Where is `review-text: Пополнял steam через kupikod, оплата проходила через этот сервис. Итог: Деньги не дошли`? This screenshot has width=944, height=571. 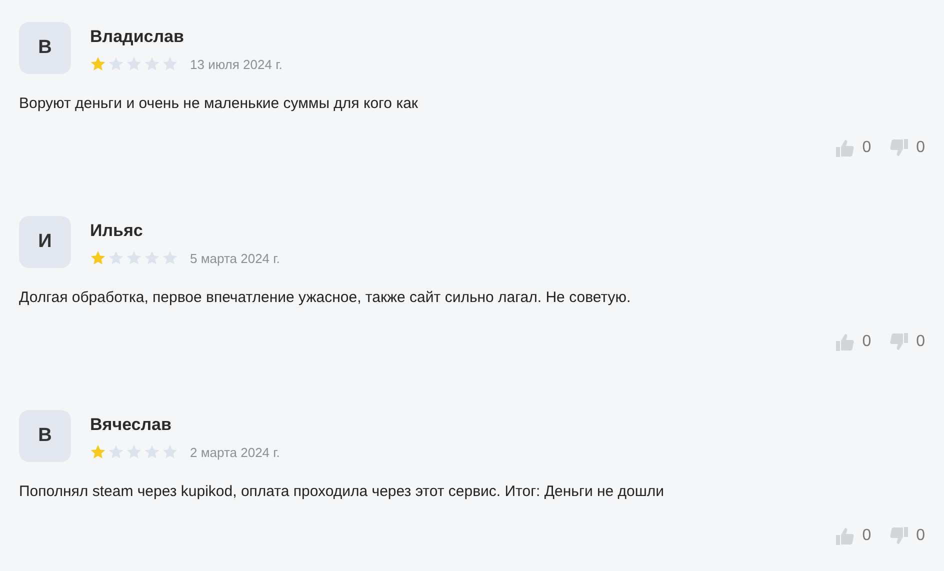
review-text: Пополнял steam через kupikod, оплата проходила через этот сервис. Итог: Деньги не дошли is located at coordinates (342, 491).